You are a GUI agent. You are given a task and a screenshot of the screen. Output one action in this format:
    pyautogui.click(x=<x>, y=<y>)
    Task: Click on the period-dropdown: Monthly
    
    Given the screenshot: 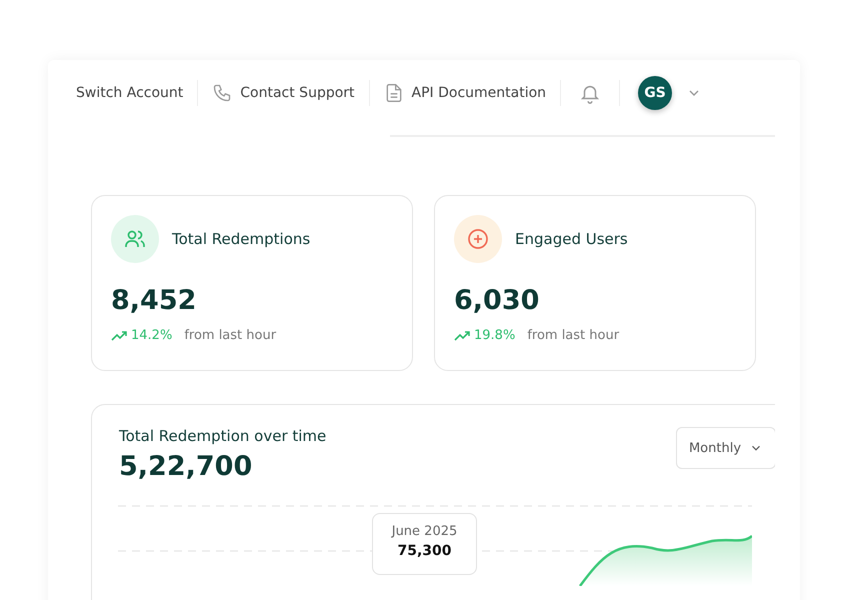 What is the action you would take?
    pyautogui.click(x=725, y=448)
    